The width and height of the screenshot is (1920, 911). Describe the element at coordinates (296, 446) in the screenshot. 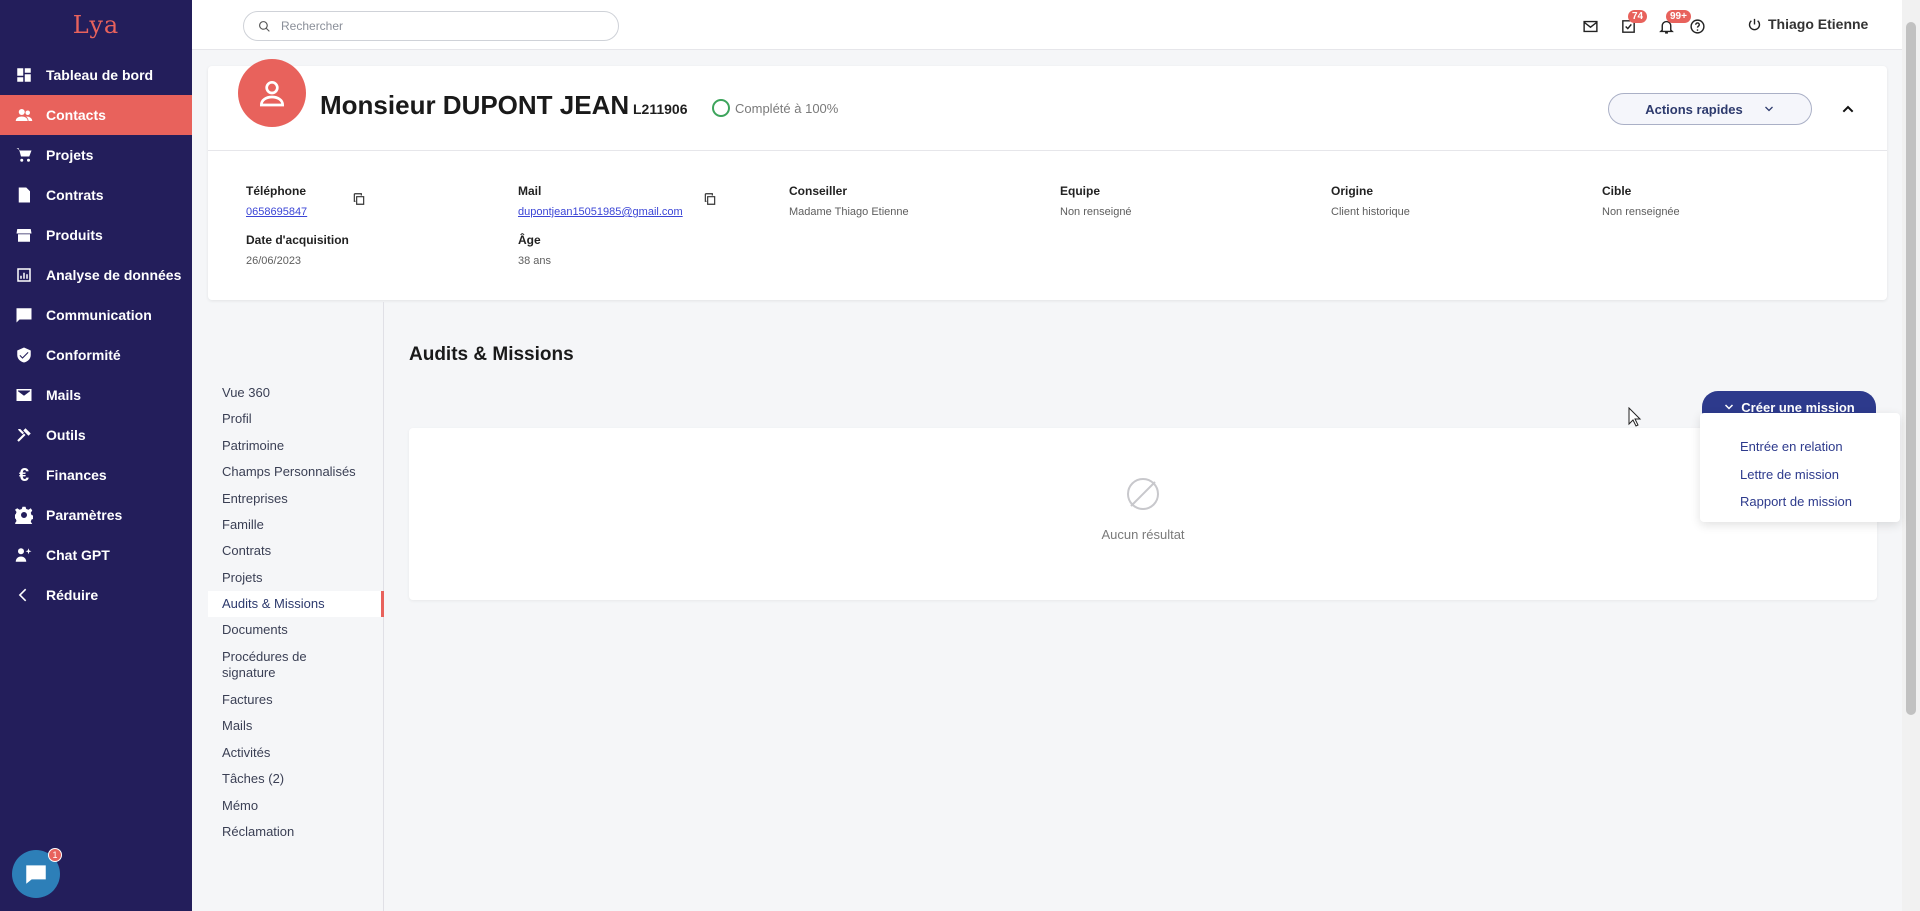

I see `subnav-item-patrimoine: Patrimoine` at that location.